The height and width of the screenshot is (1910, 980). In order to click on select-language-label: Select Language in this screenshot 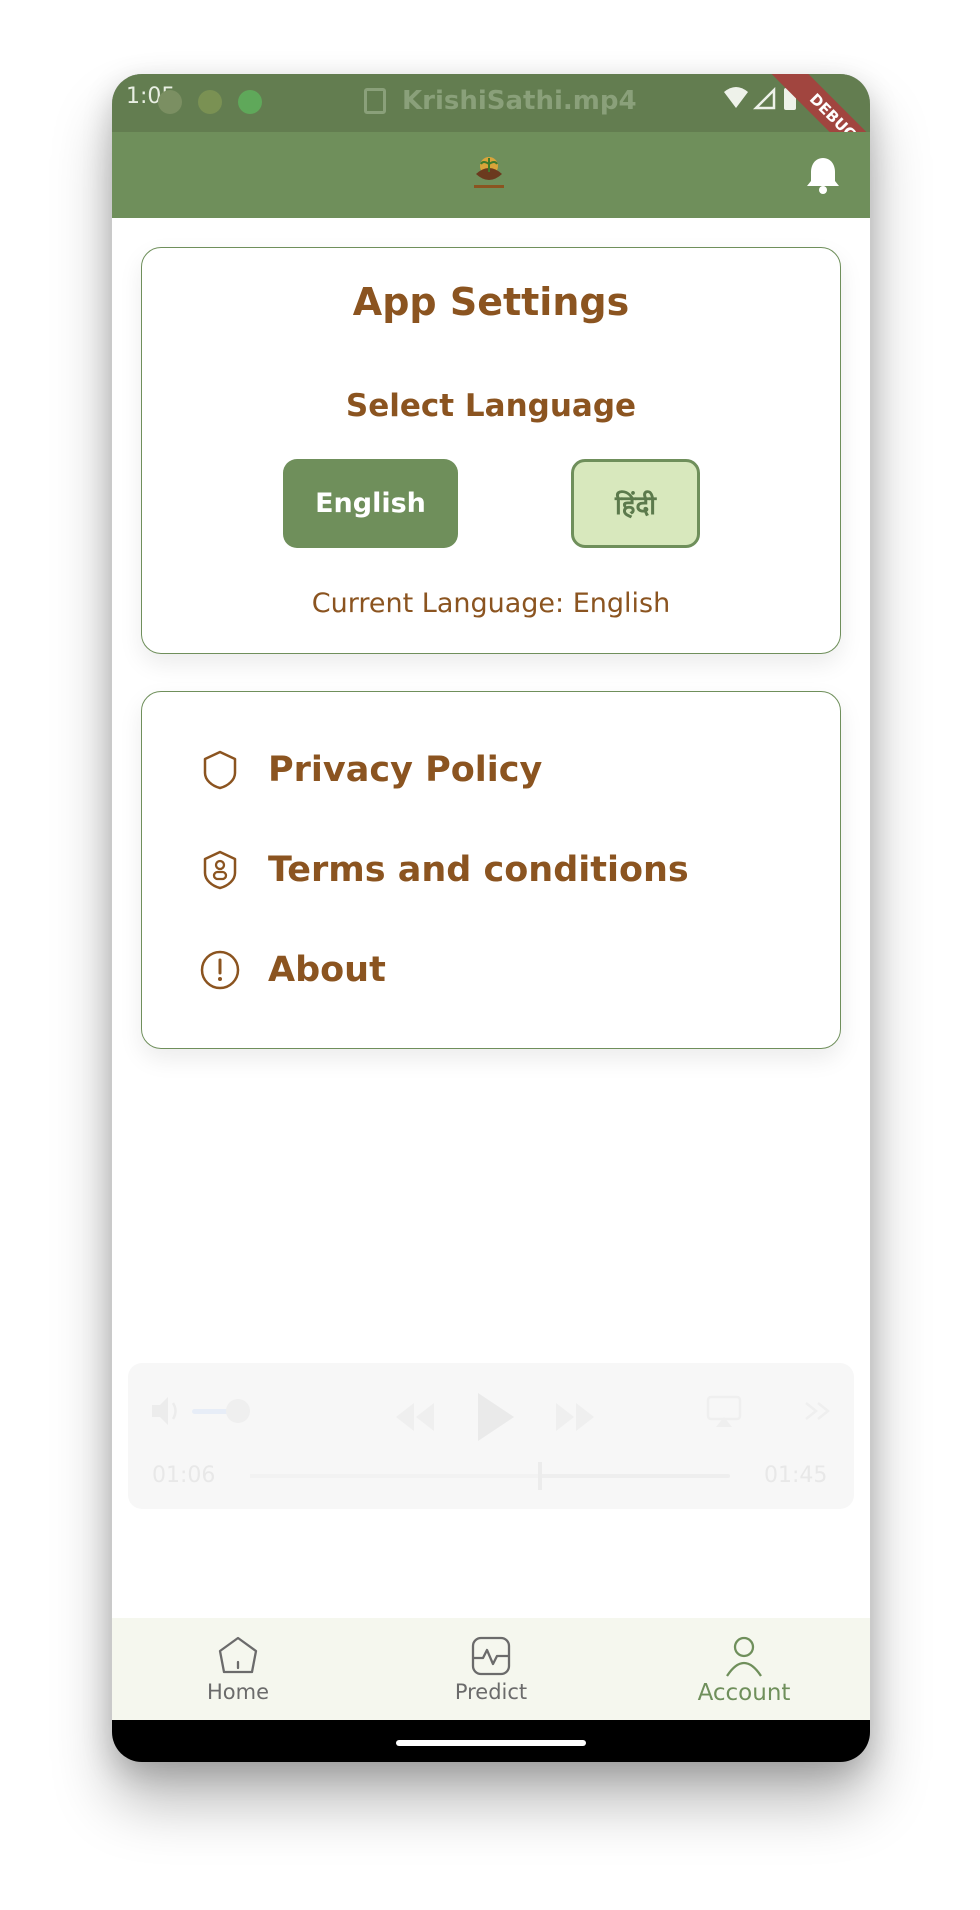, I will do `click(491, 406)`.